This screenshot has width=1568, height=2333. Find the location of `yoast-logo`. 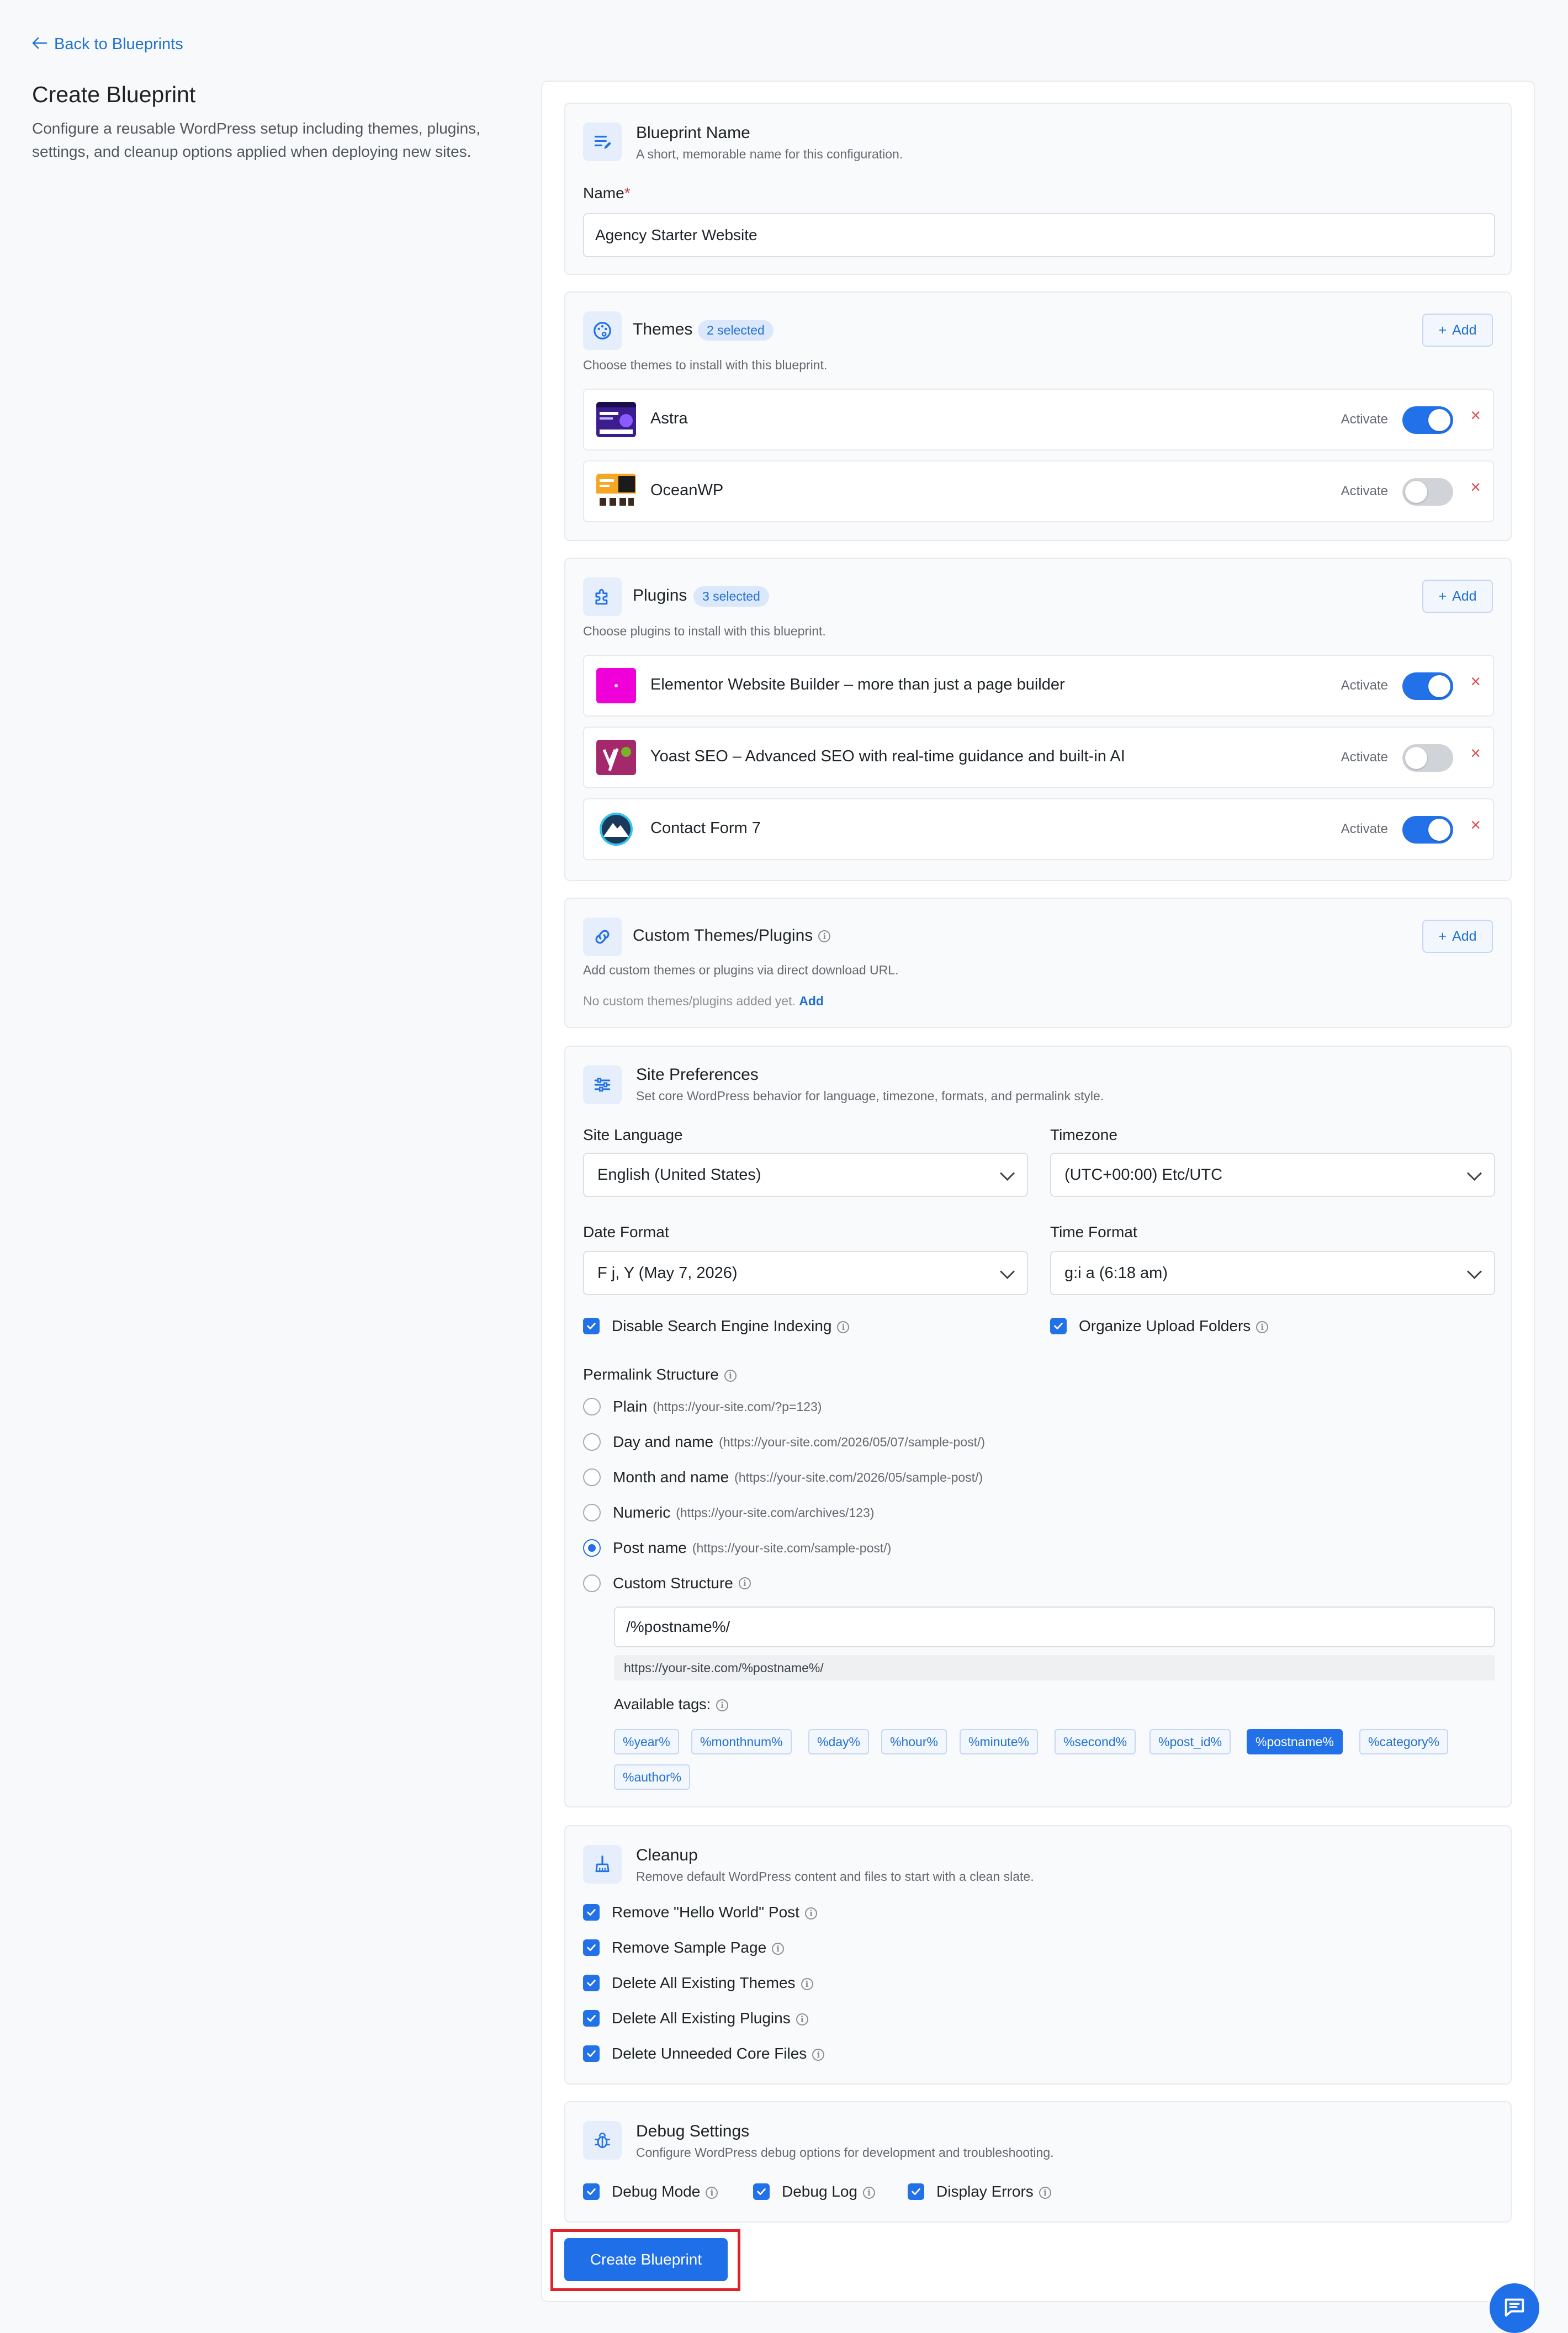

yoast-logo is located at coordinates (616, 757).